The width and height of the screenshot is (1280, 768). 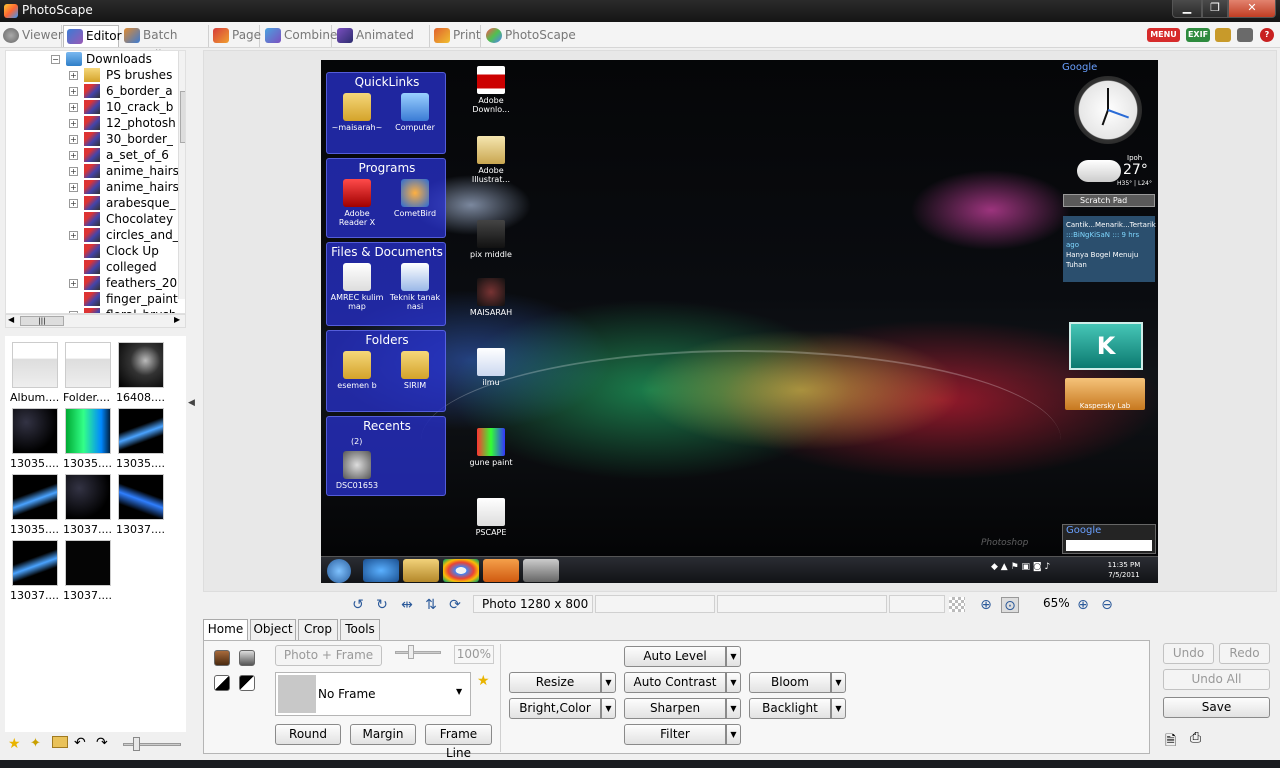 I want to click on tab-tools: Tools, so click(x=360, y=629).